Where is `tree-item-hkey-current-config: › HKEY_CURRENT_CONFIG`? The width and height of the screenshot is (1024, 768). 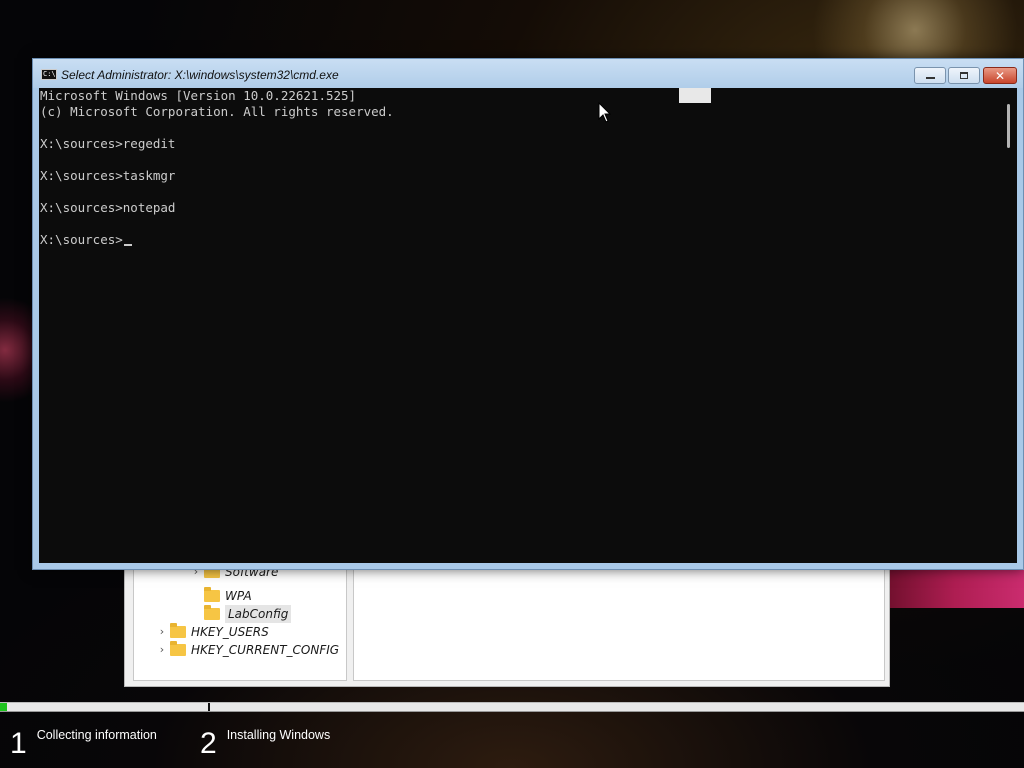
tree-item-hkey-current-config: › HKEY_CURRENT_CONFIG is located at coordinates (247, 650).